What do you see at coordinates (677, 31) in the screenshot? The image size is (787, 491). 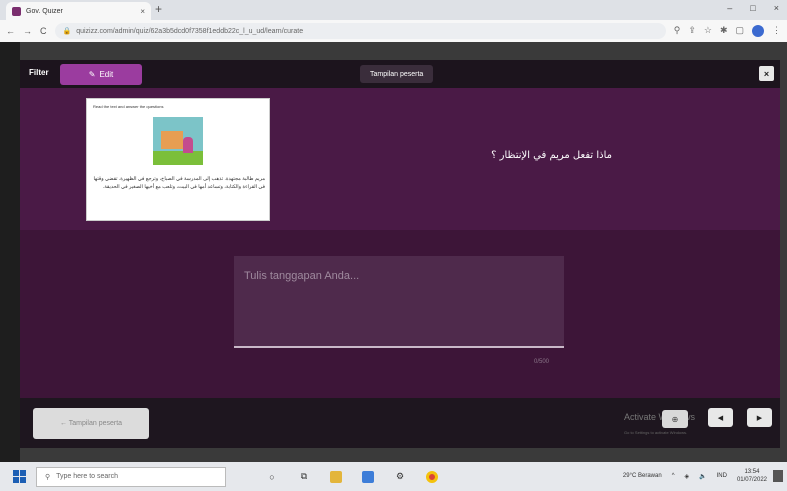 I see `zoom-icon: ⚲` at bounding box center [677, 31].